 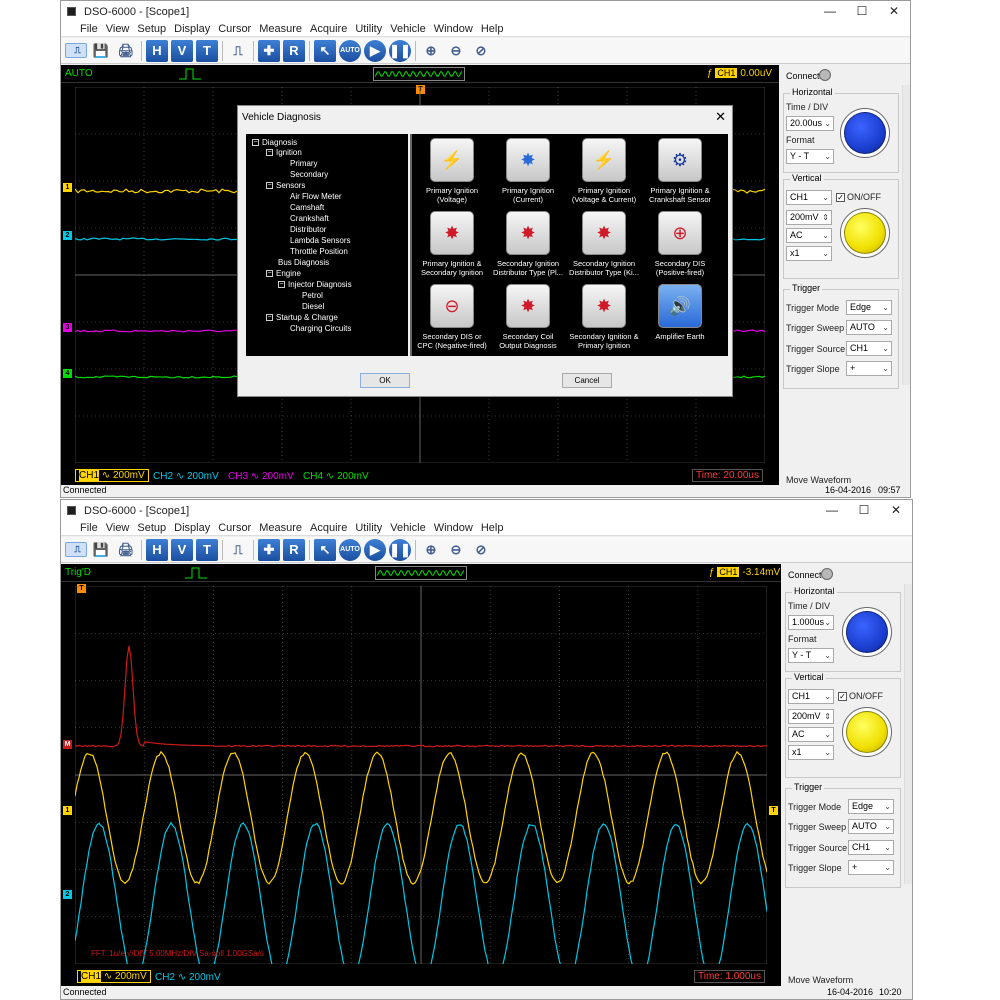 I want to click on tile-amplifier-earth: 🔊 Amplifier Earth, so click(x=680, y=312).